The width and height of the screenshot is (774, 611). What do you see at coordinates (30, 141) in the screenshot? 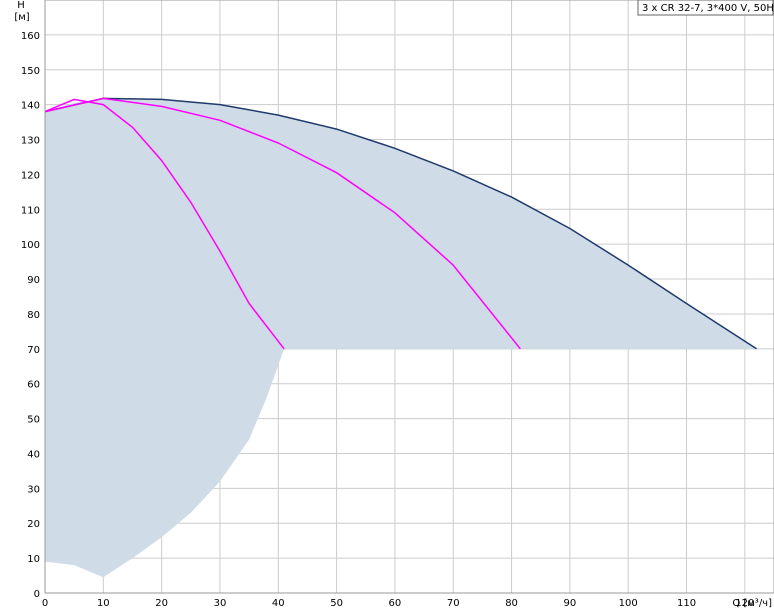
I see `y-tick-label: 130` at bounding box center [30, 141].